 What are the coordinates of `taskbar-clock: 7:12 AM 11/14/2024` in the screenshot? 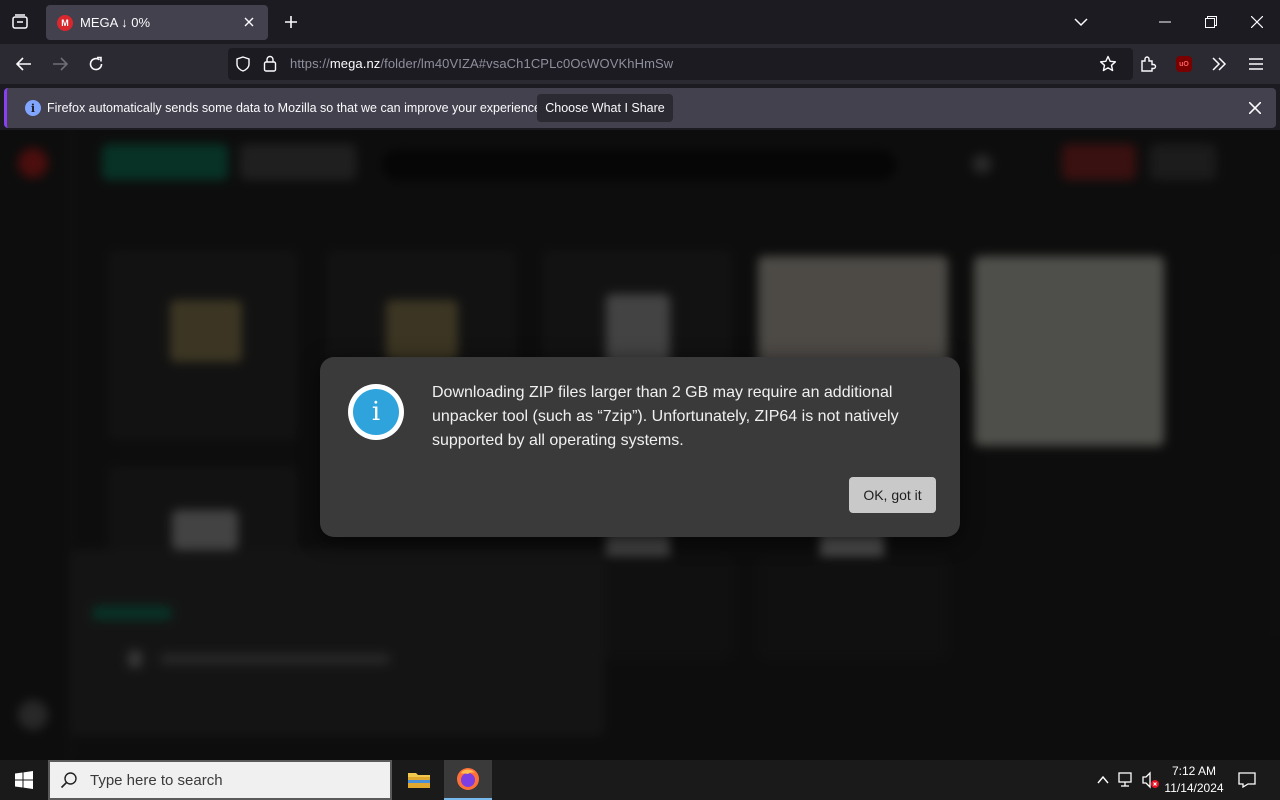 It's located at (1194, 780).